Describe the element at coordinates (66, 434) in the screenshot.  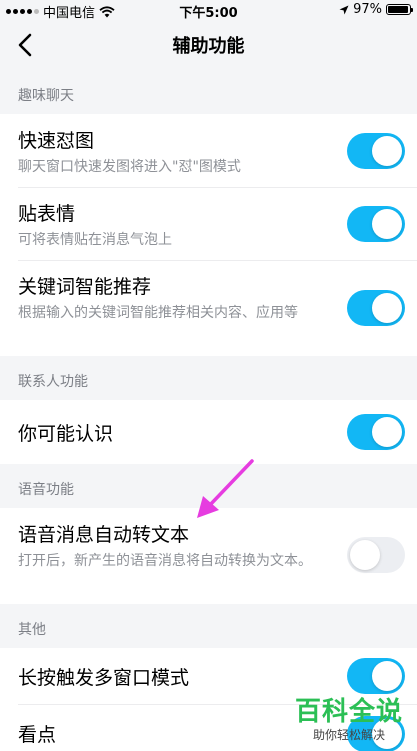
I see `setting-label: 你可能认识` at that location.